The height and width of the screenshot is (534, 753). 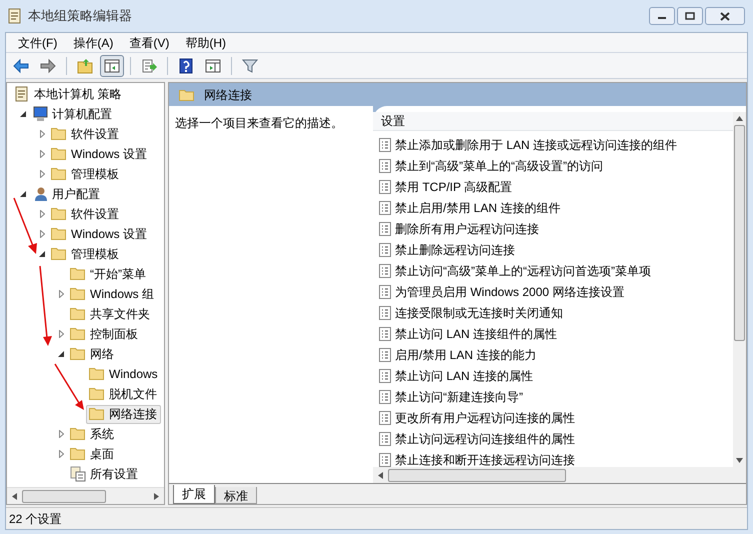 What do you see at coordinates (92, 434) in the screenshot?
I see `tree-item: 系统` at bounding box center [92, 434].